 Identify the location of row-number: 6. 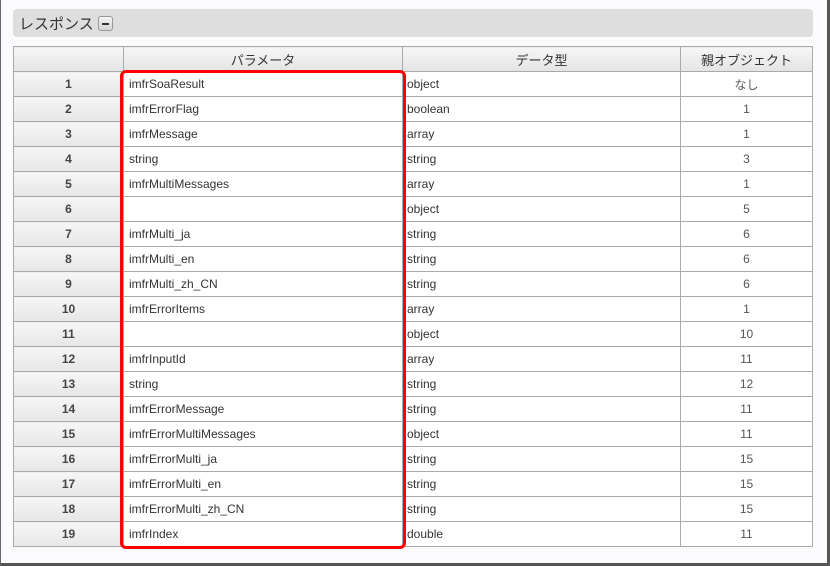
(68, 209).